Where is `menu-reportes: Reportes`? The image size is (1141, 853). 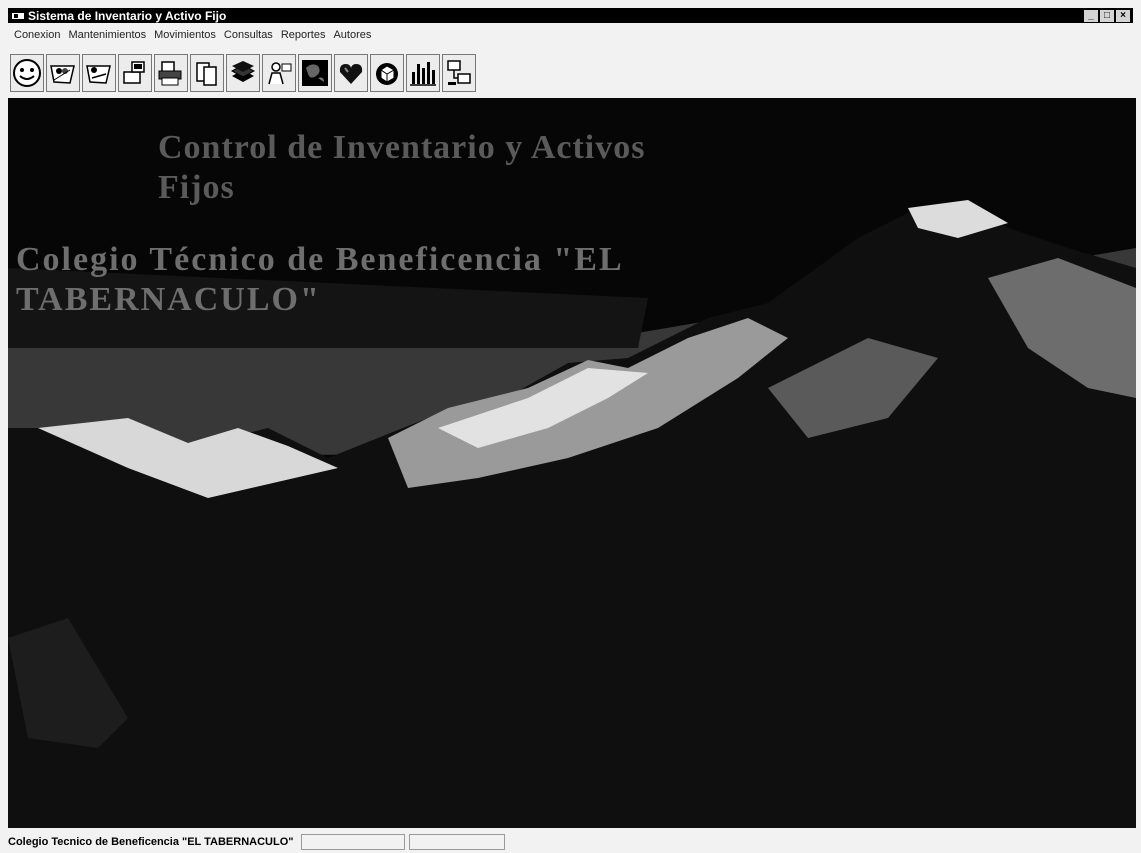
menu-reportes: Reportes is located at coordinates (303, 35).